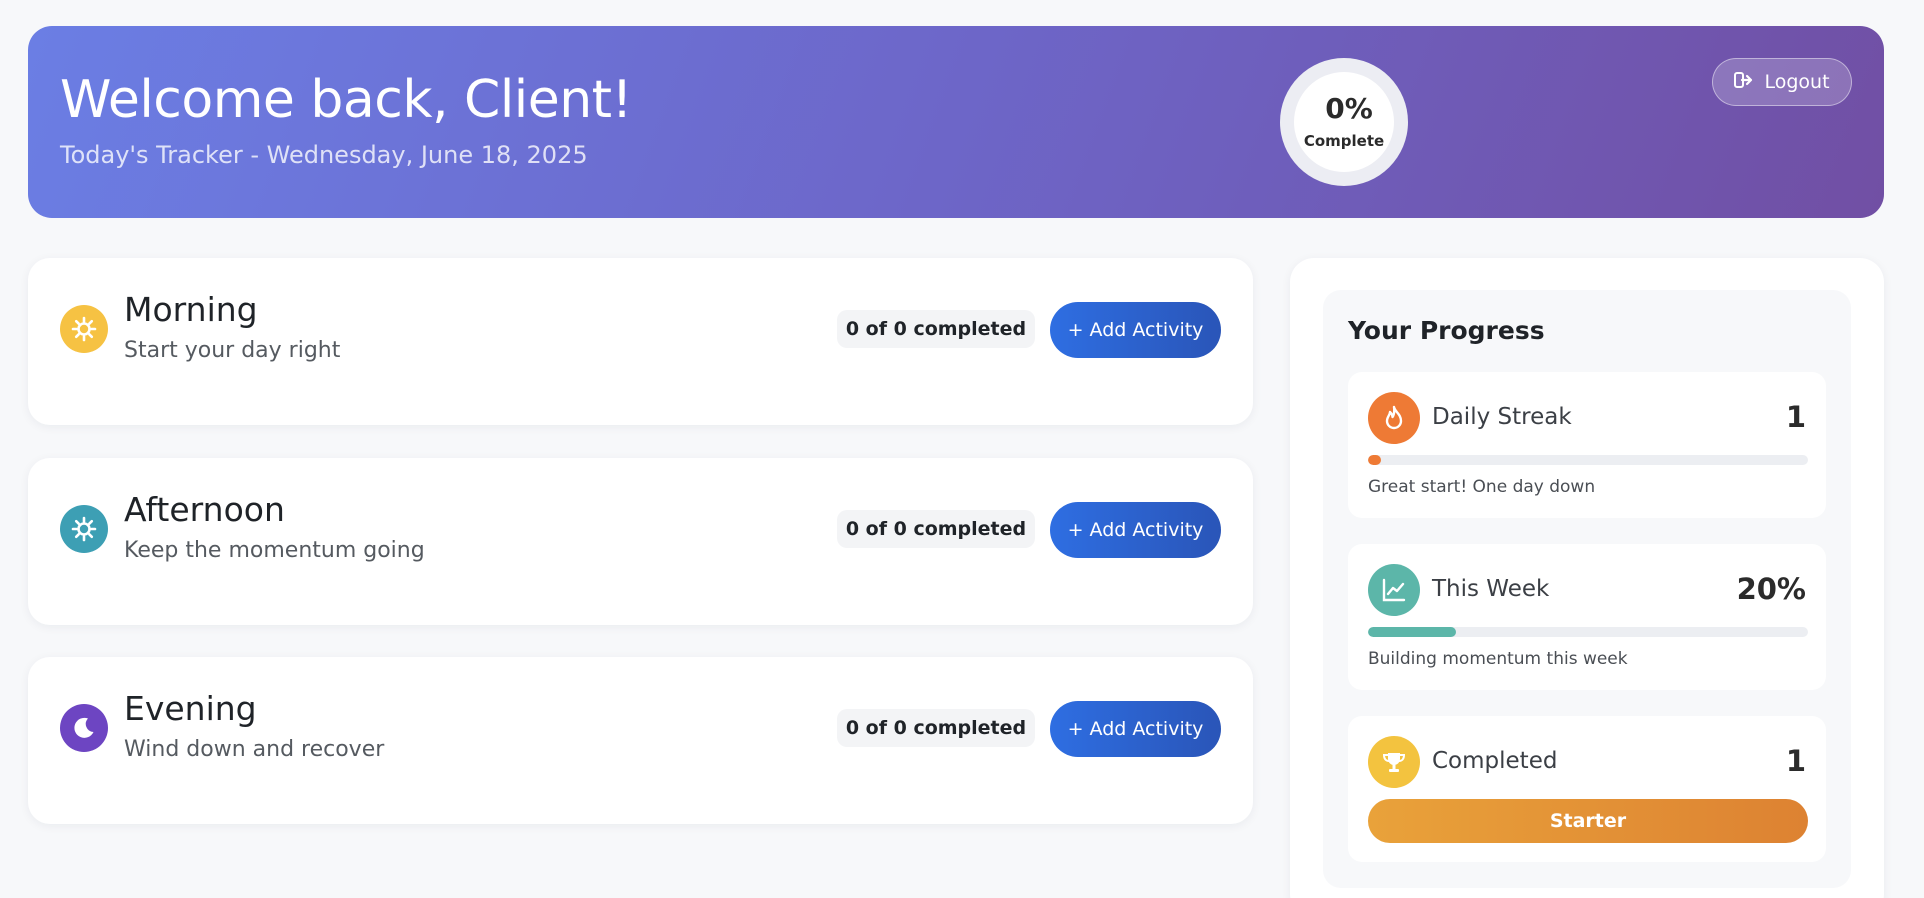  I want to click on page-title: Welcome back, Client!, so click(346, 100).